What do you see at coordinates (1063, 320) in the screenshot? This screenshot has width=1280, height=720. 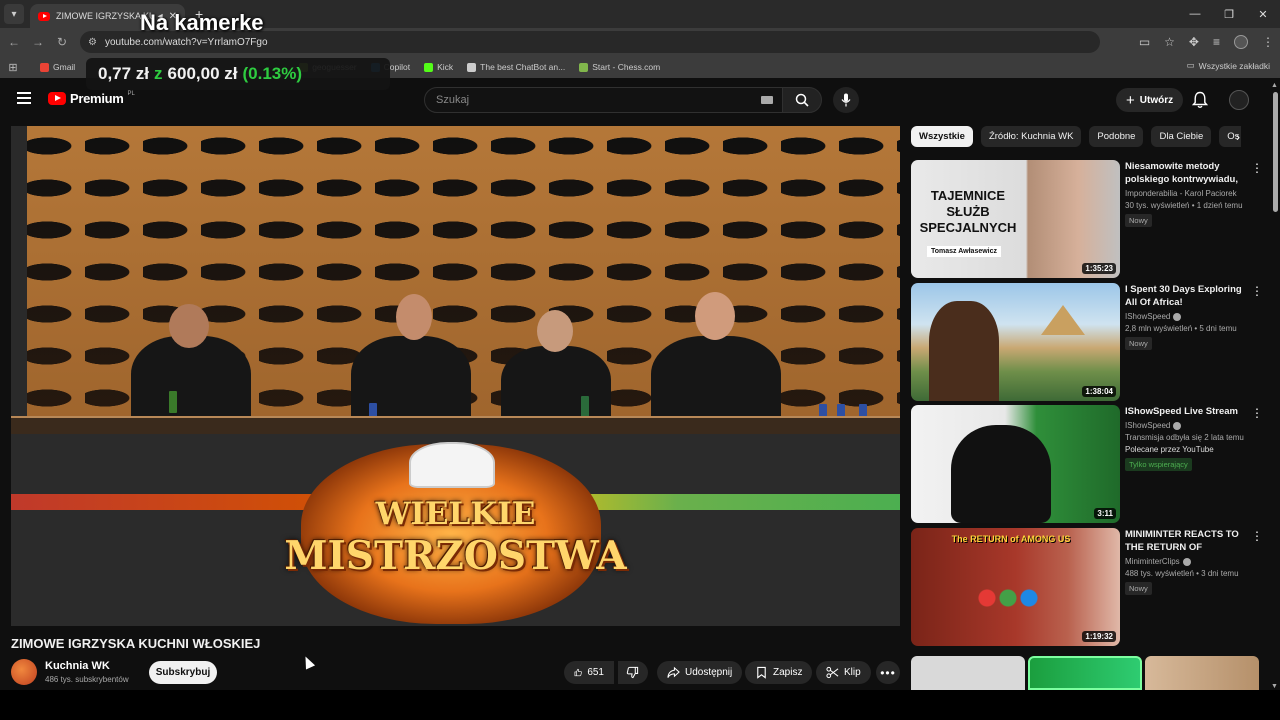 I see `pyramid-shape` at bounding box center [1063, 320].